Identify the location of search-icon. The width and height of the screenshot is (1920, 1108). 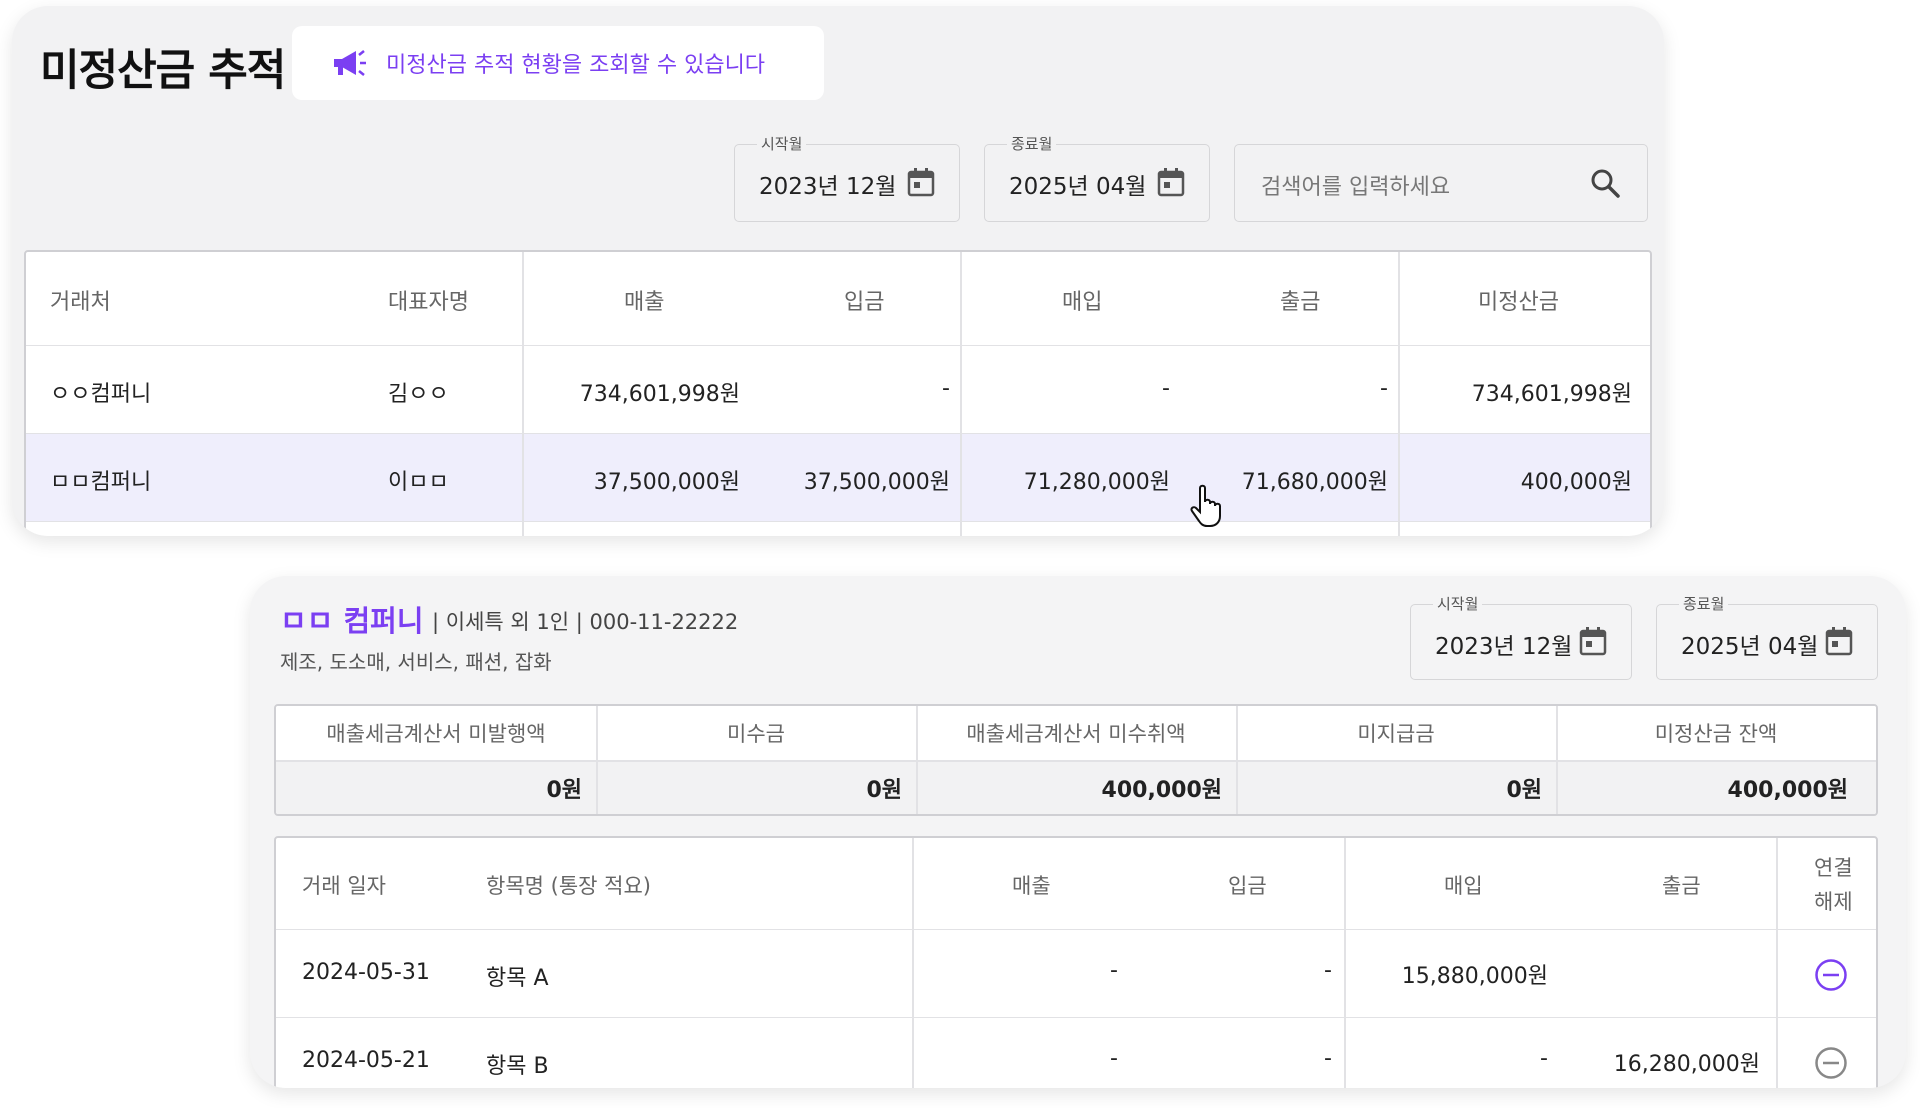
(1605, 183).